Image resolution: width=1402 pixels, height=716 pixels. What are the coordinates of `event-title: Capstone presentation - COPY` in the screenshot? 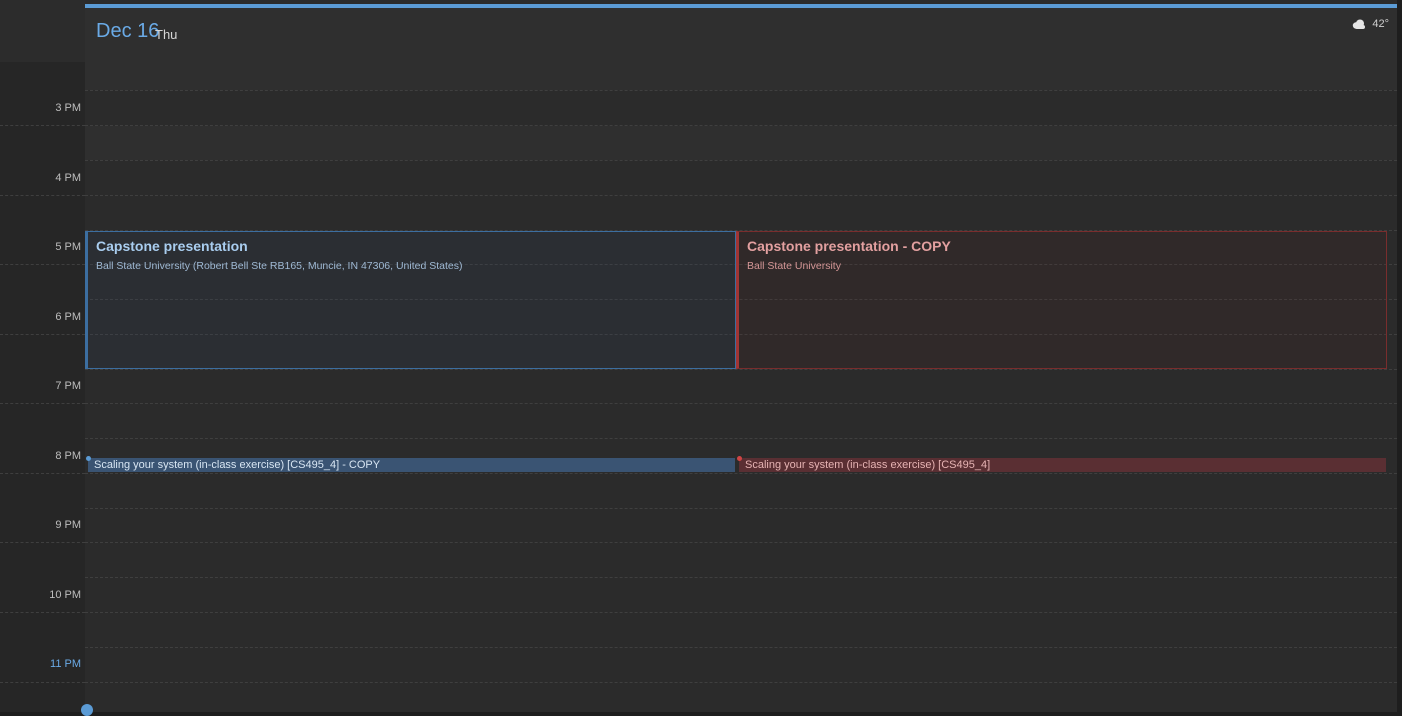 It's located at (849, 246).